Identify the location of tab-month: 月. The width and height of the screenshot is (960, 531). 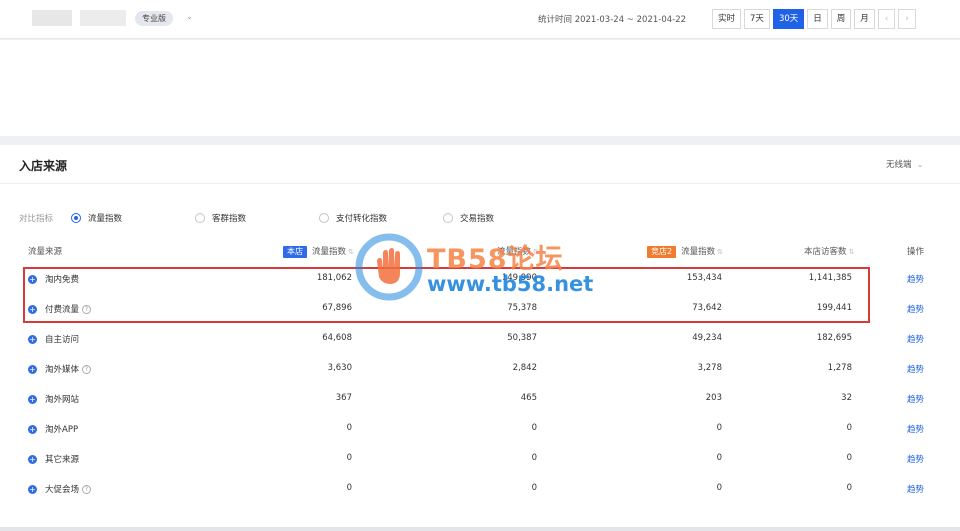
(864, 19).